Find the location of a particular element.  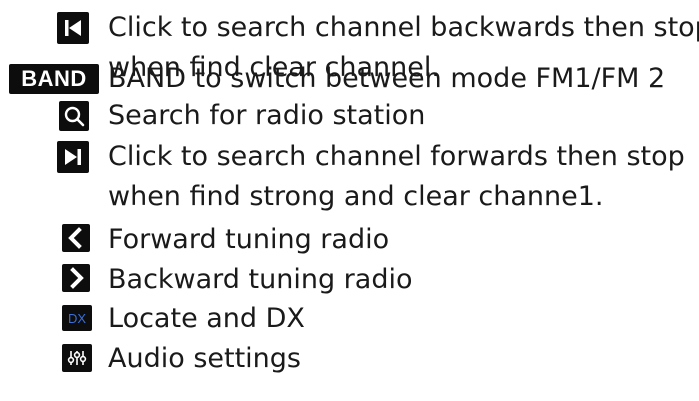

skip-forward-icon is located at coordinates (73, 157).